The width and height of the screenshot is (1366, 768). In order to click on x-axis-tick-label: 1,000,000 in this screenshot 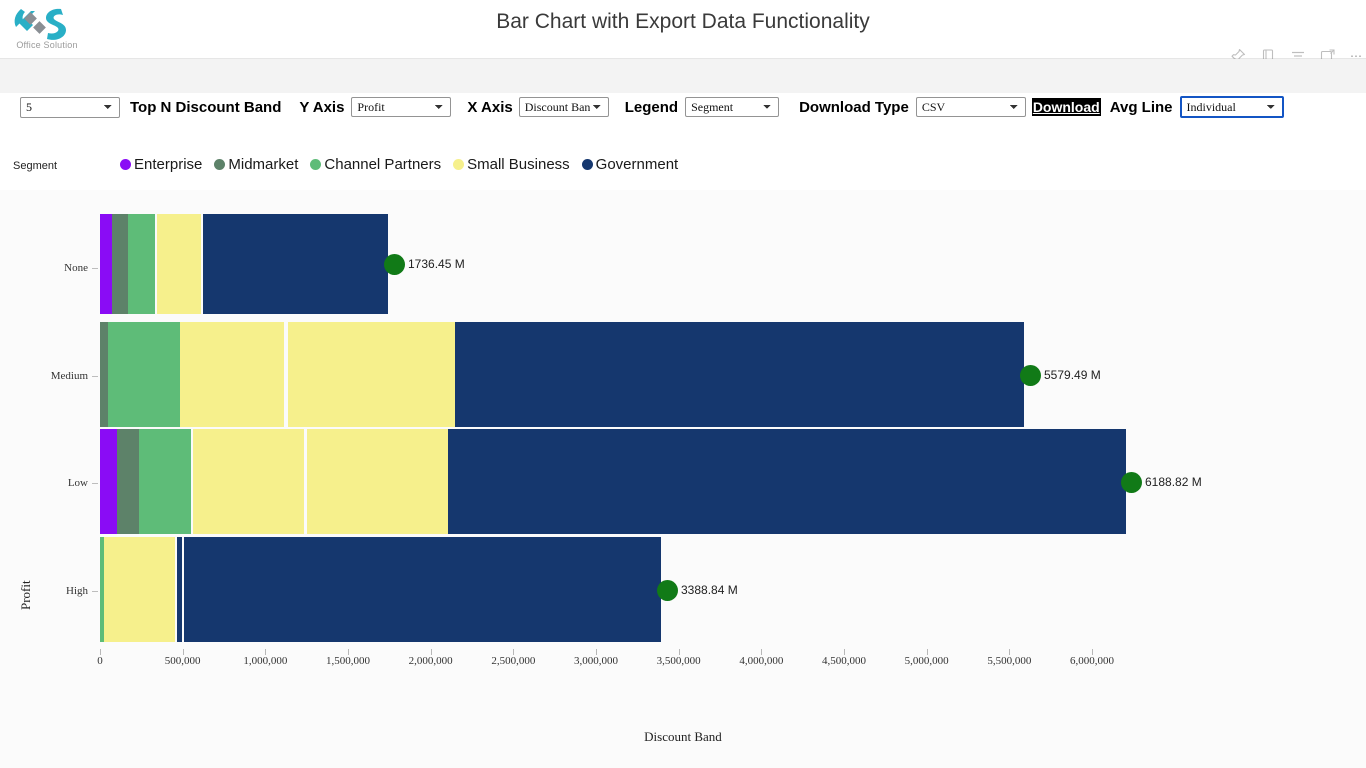, I will do `click(265, 661)`.